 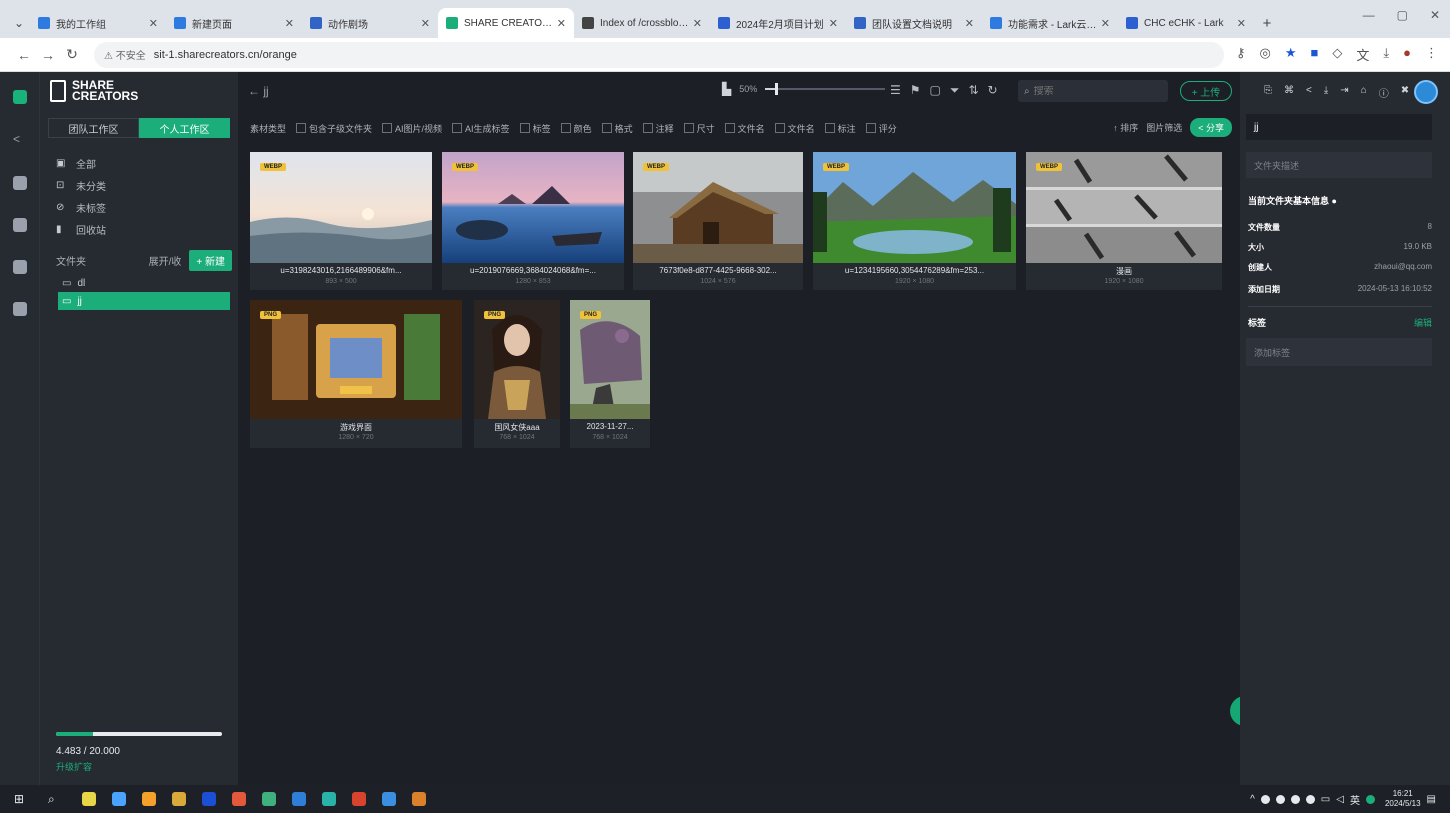 I want to click on maximize-icon: ▢, so click(x=1402, y=15).